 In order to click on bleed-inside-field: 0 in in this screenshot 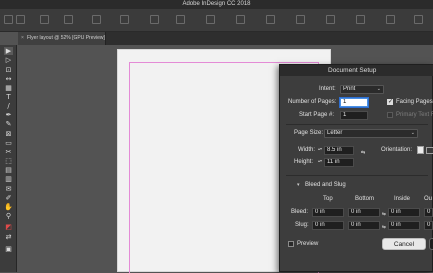, I will do `click(404, 212)`.